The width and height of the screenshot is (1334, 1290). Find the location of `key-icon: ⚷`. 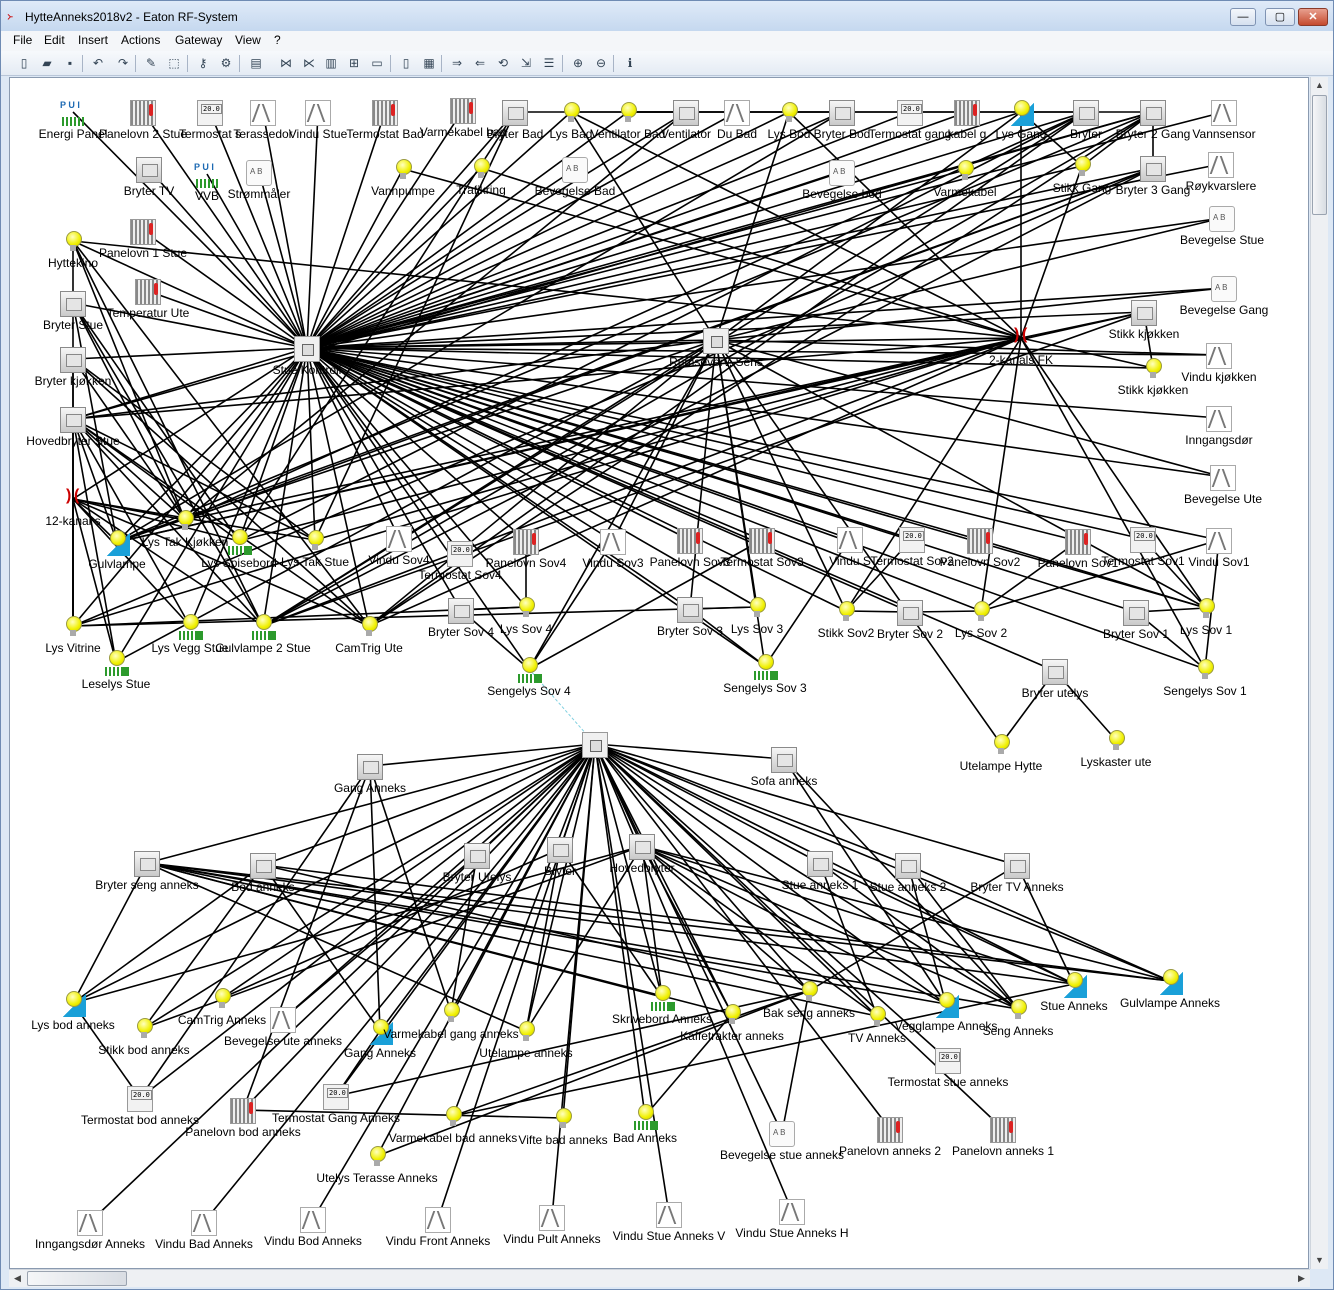

key-icon: ⚷ is located at coordinates (203, 63).